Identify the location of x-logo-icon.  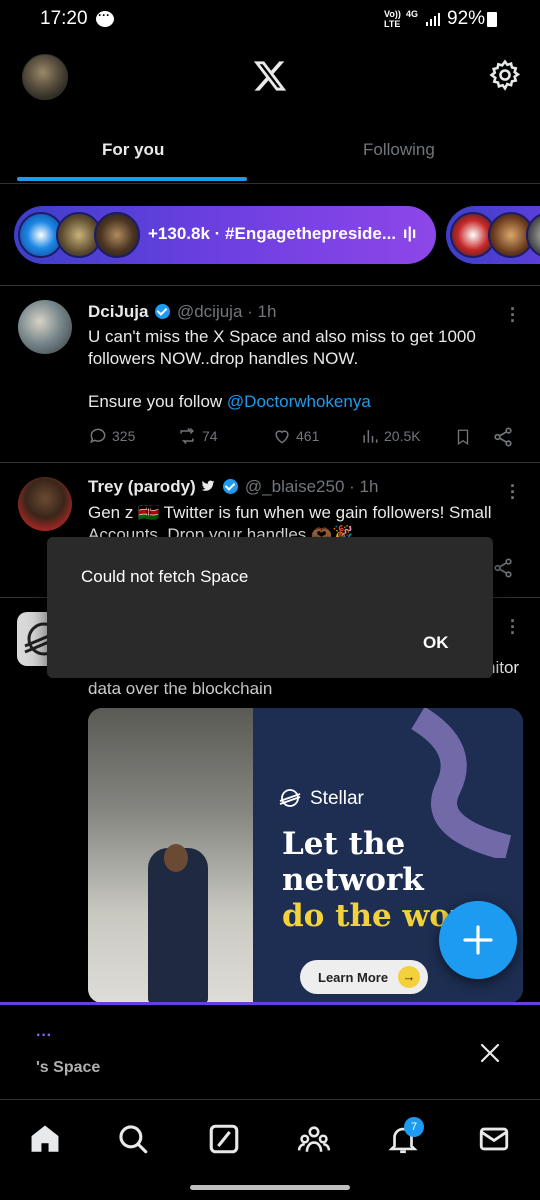
(270, 76).